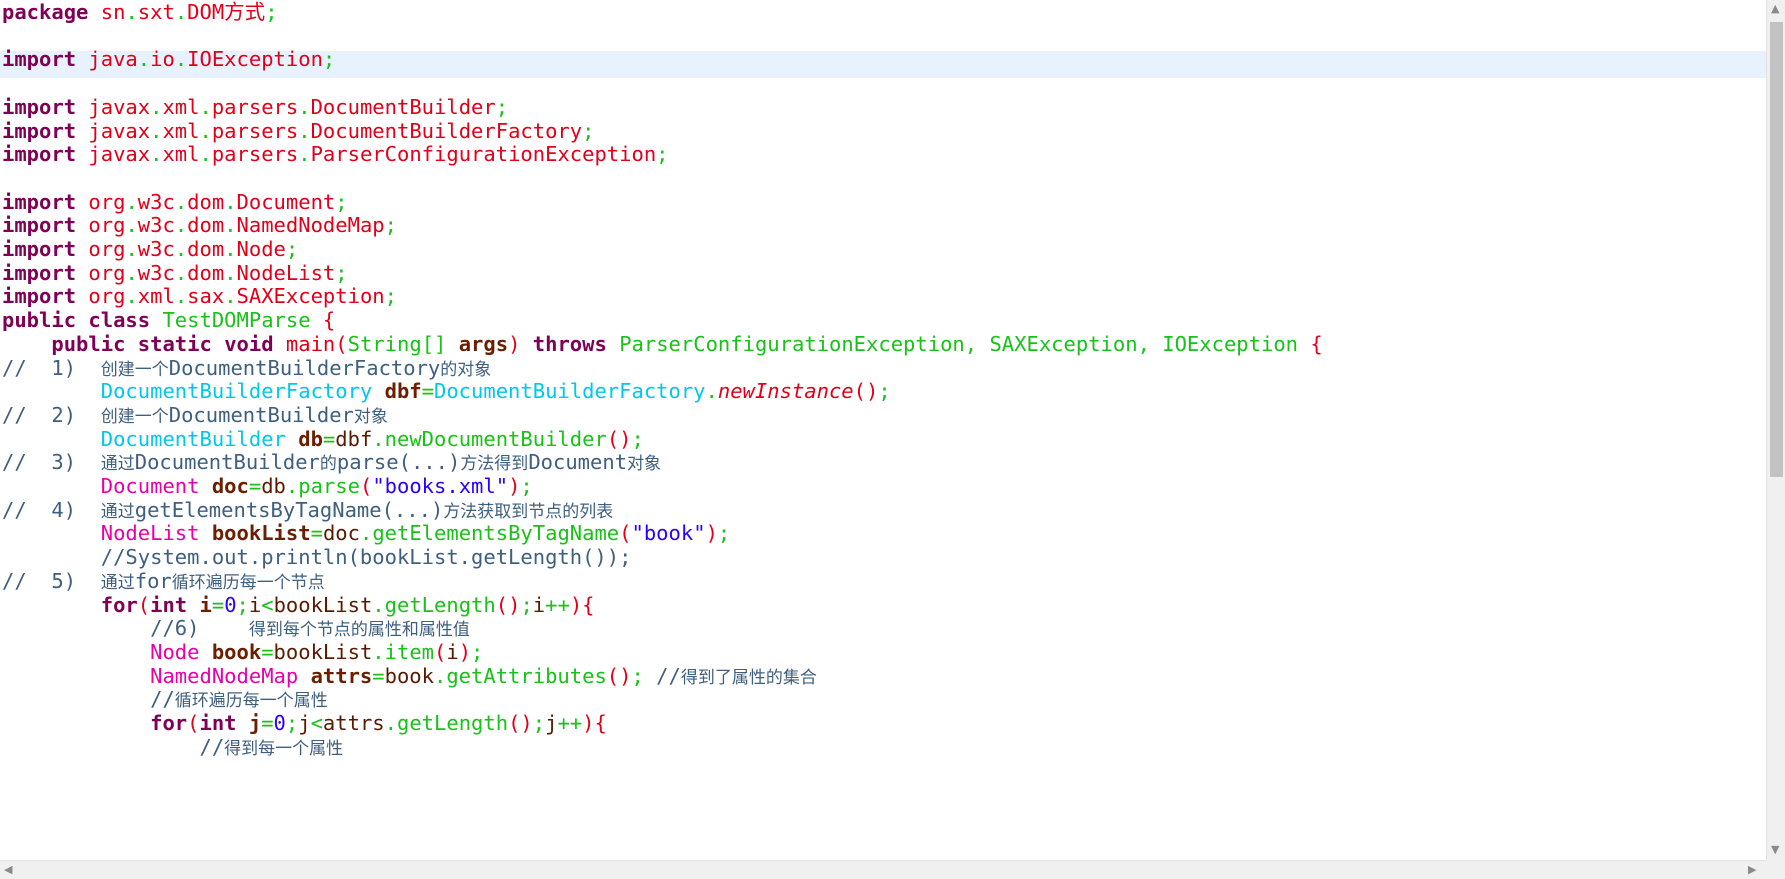 The image size is (1785, 879). Describe the element at coordinates (150, 249) in the screenshot. I see `code-line: import org.w3c.dom.Node;` at that location.